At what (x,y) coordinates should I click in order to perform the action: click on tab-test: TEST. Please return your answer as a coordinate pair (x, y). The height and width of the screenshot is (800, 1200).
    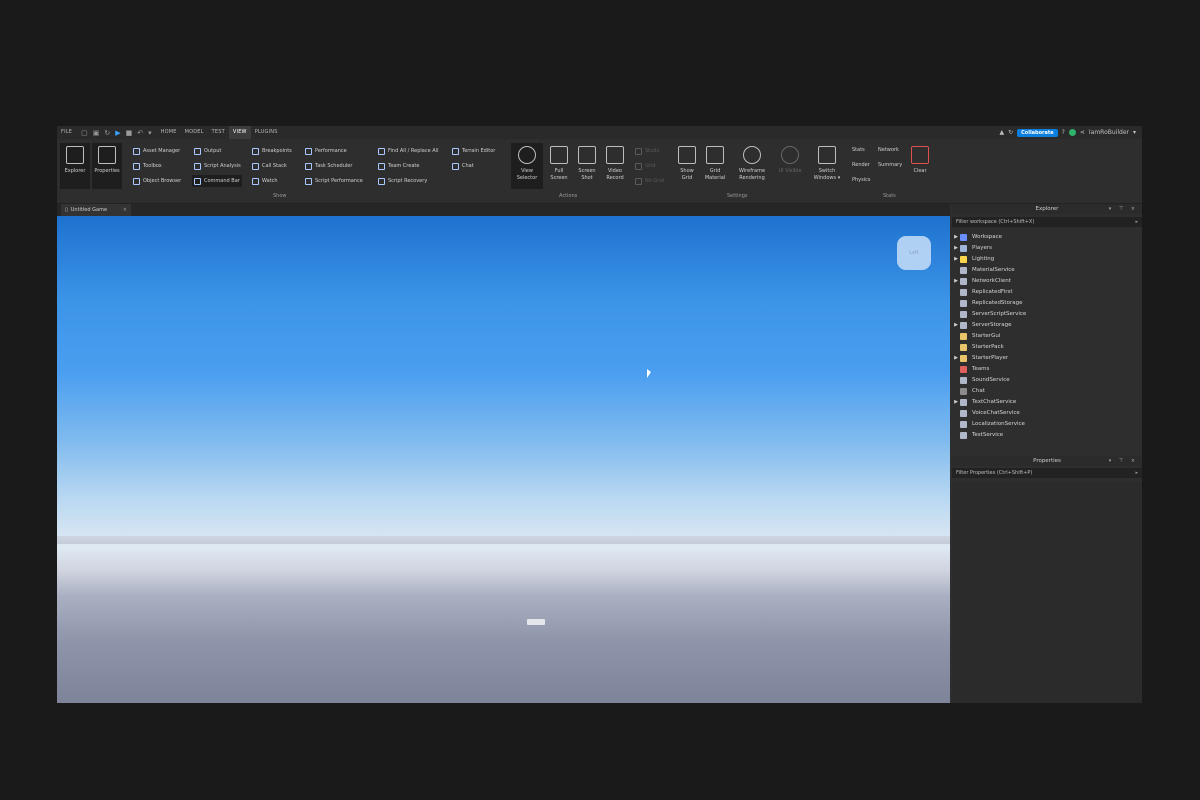
    Looking at the image, I should click on (218, 132).